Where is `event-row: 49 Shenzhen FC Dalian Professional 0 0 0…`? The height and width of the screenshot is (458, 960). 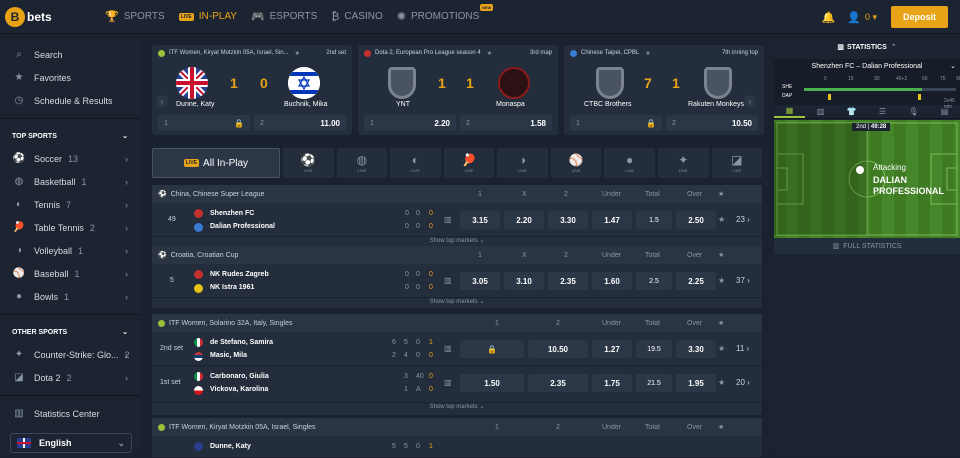
event-row: 49 Shenzhen FC Dalian Professional 0 0 0… is located at coordinates (457, 220).